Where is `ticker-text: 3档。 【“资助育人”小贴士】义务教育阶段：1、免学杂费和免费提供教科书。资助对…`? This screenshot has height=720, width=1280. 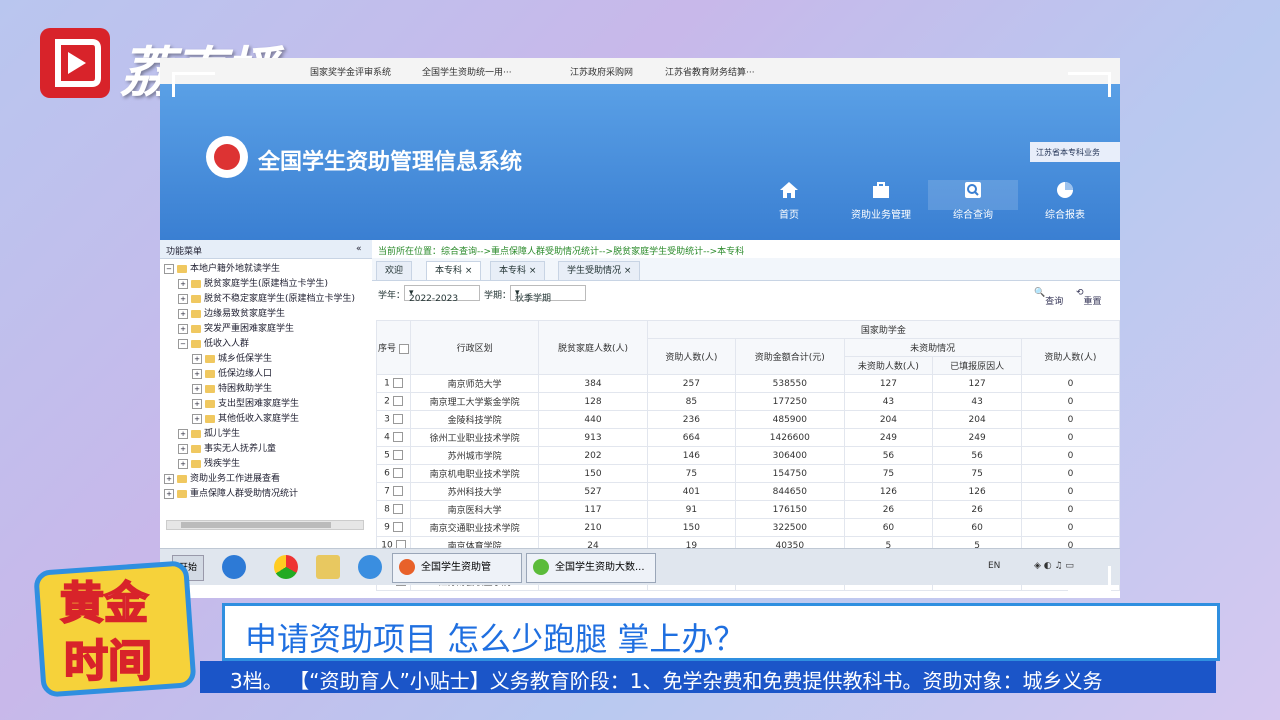 ticker-text: 3档。 【“资助育人”小贴士】义务教育阶段：1、免学杂费和免费提供教科书。资助对… is located at coordinates (666, 681).